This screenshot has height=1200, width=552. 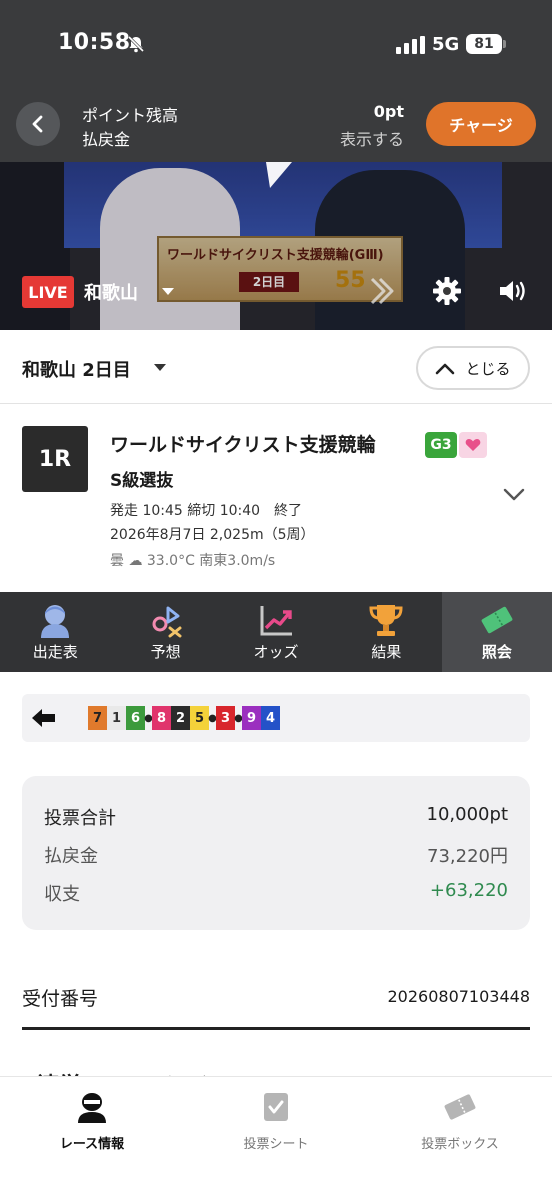 What do you see at coordinates (460, 1107) in the screenshot?
I see `vote-box-icon` at bounding box center [460, 1107].